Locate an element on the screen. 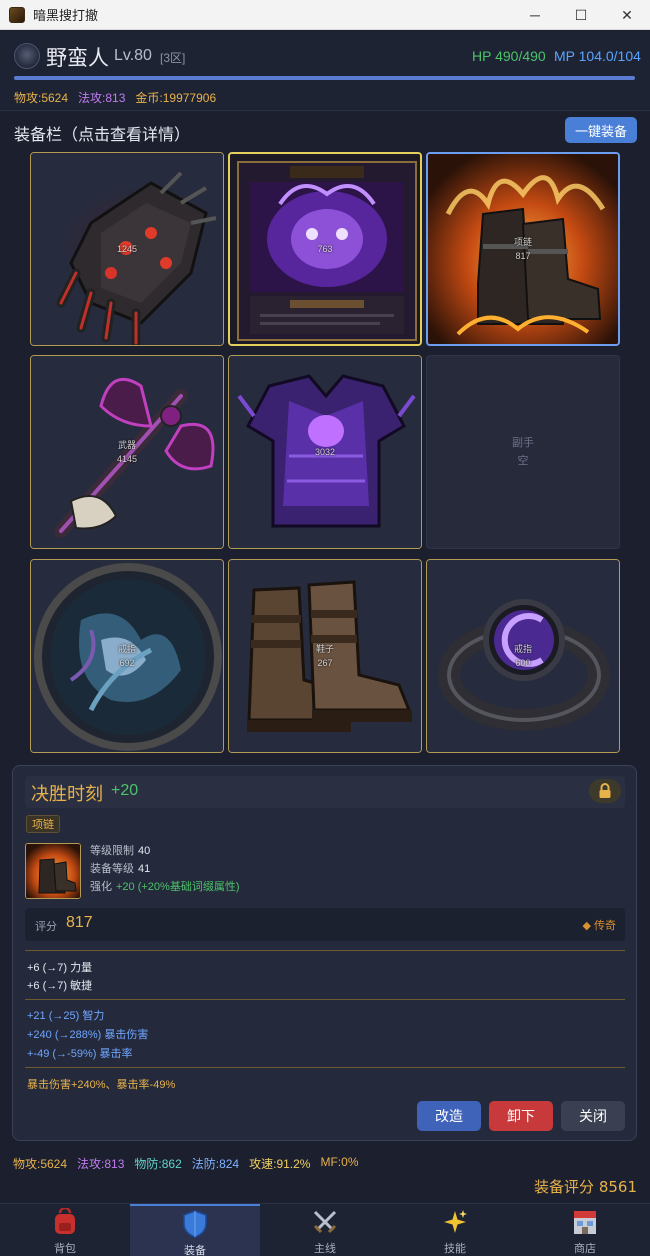  fire-boots-icon is located at coordinates (53, 871).